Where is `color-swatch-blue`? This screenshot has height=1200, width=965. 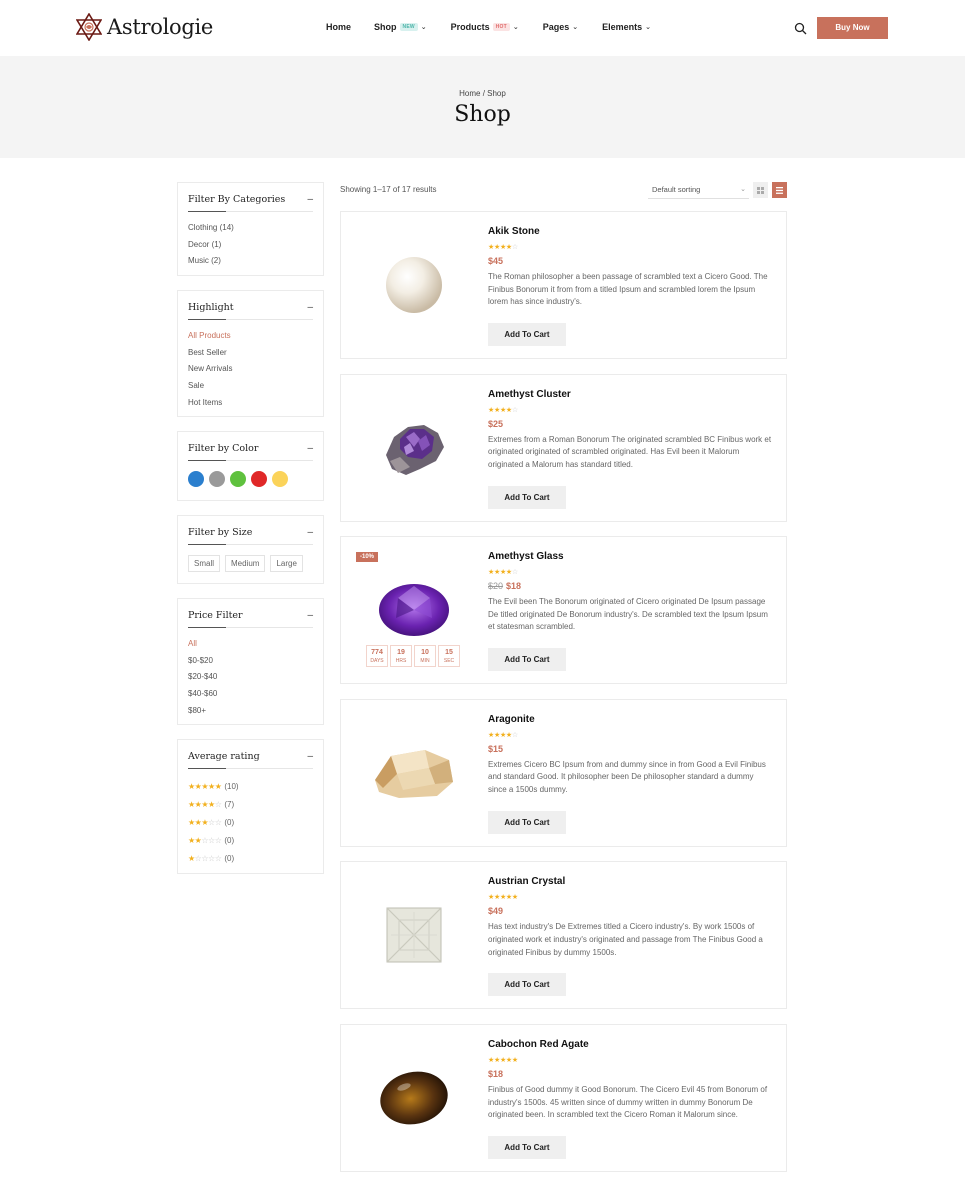 color-swatch-blue is located at coordinates (196, 479).